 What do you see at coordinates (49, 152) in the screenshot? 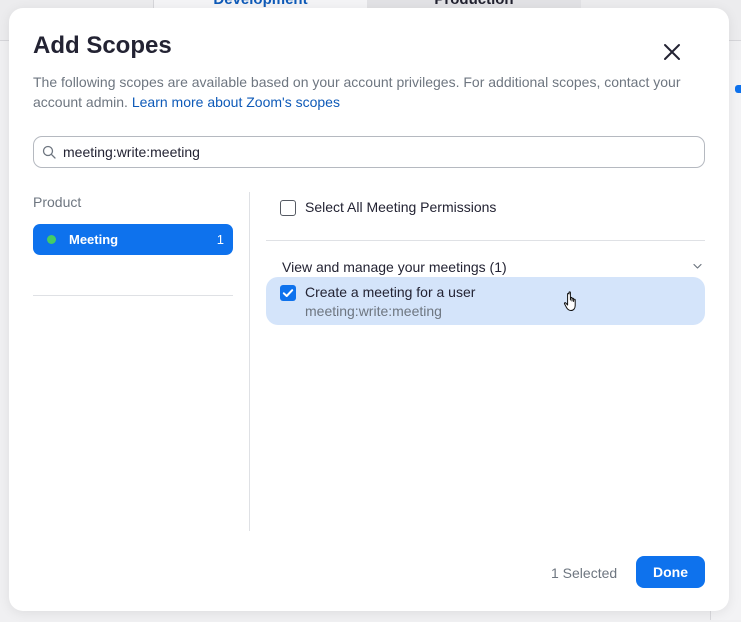
I see `search-icon` at bounding box center [49, 152].